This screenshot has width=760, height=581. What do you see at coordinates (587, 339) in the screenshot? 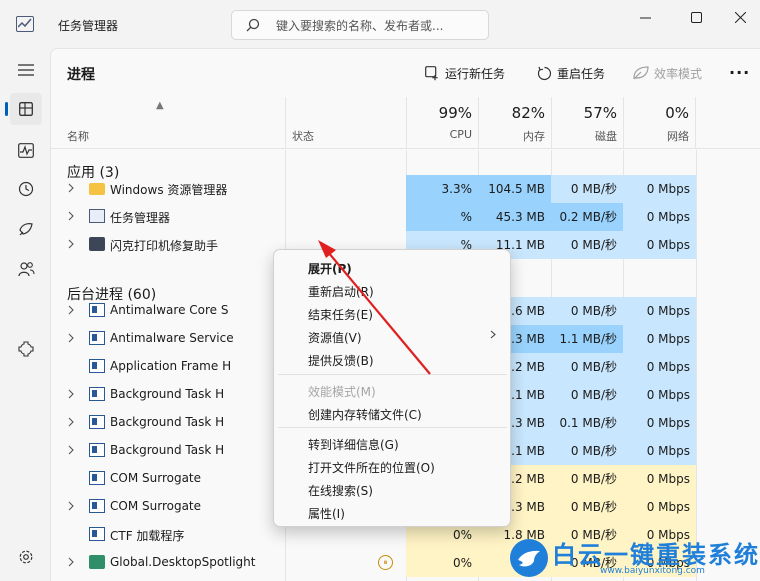
I see `disk-value: 1.1 MB/秒` at bounding box center [587, 339].